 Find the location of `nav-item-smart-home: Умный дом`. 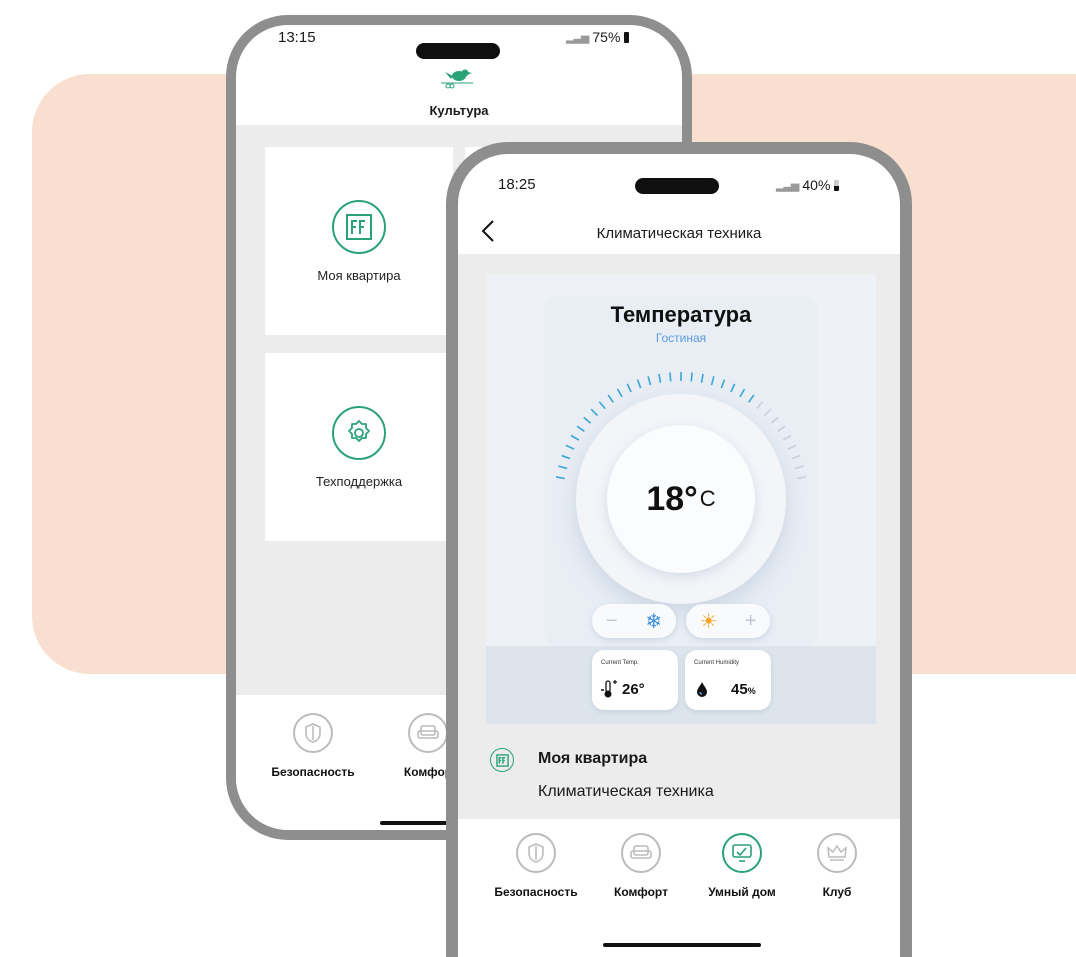

nav-item-smart-home: Умный дом is located at coordinates (742, 866).